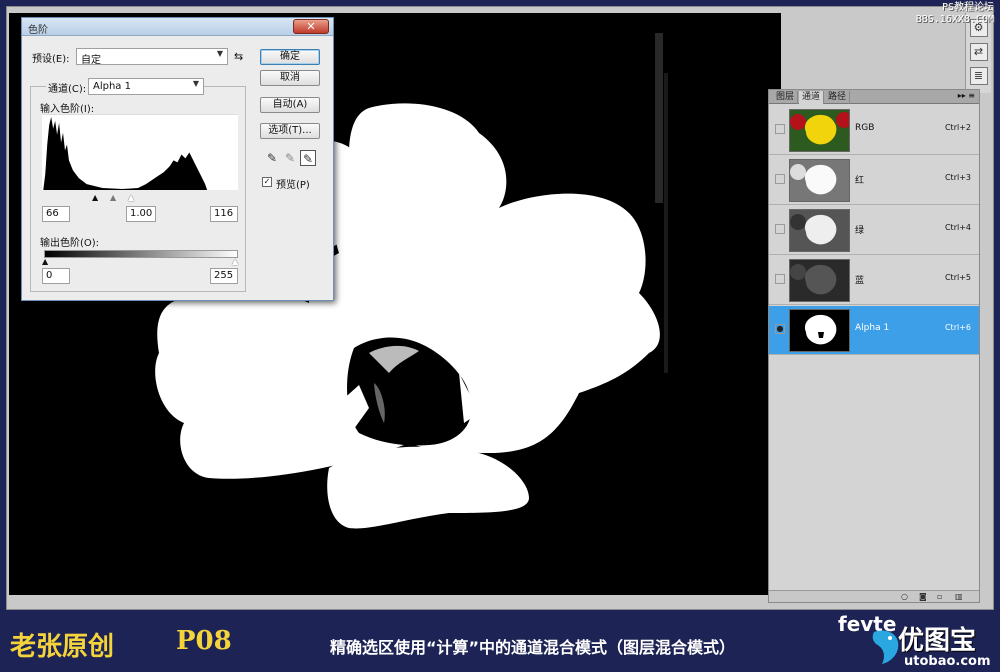 The image size is (1000, 672). I want to click on input-white-field: 116, so click(224, 214).